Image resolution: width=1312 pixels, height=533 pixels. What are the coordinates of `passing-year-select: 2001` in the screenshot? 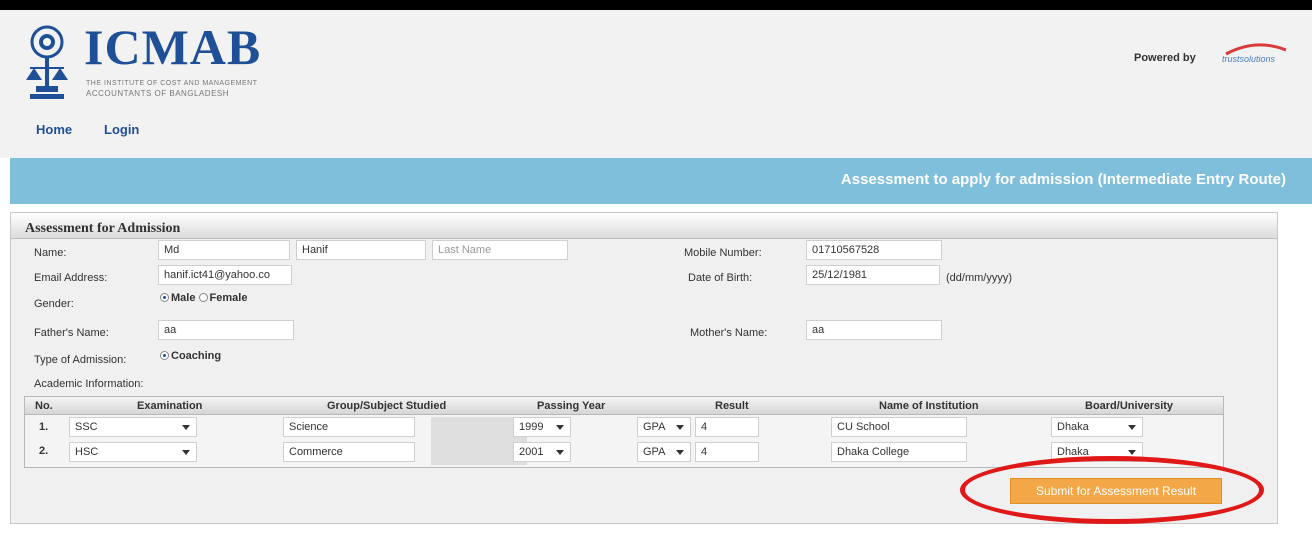 It's located at (542, 452).